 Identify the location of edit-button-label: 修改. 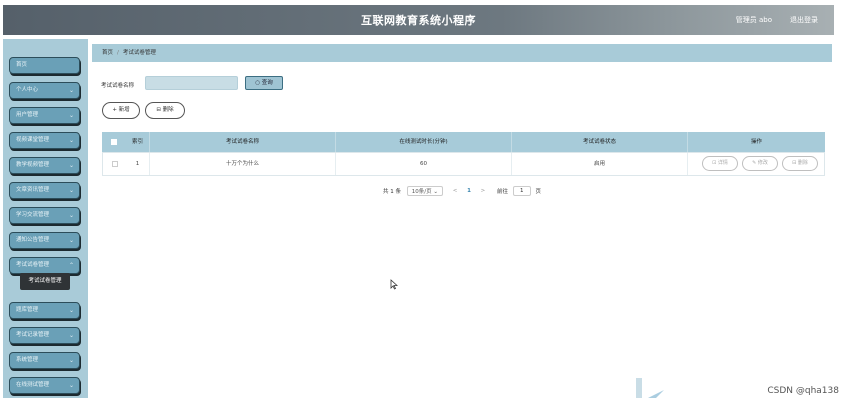
(762, 163).